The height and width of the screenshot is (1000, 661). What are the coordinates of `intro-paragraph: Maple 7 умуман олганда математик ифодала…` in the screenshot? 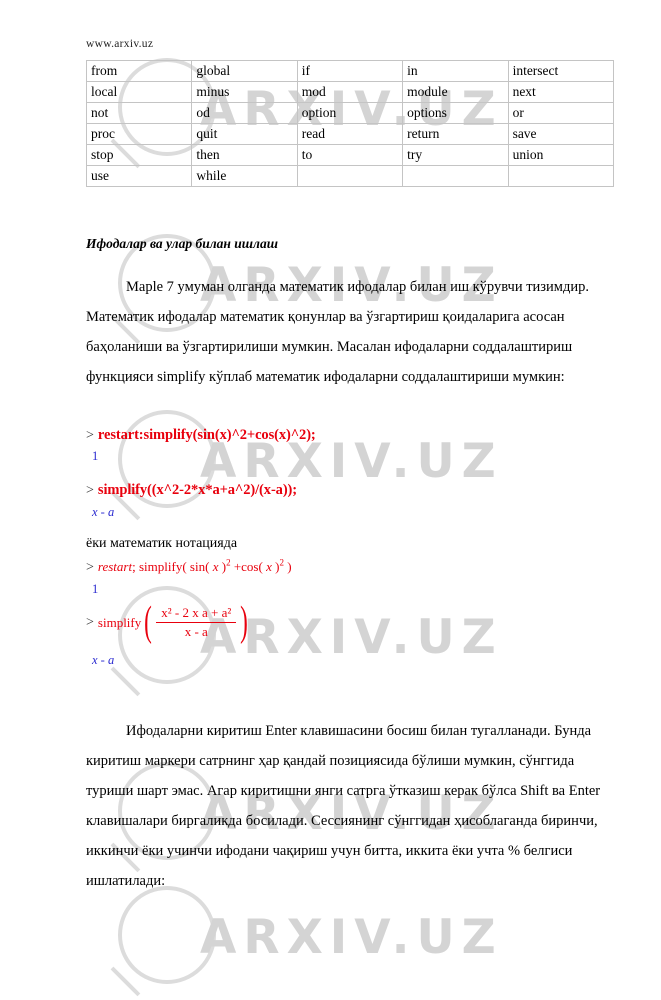 It's located at (352, 332).